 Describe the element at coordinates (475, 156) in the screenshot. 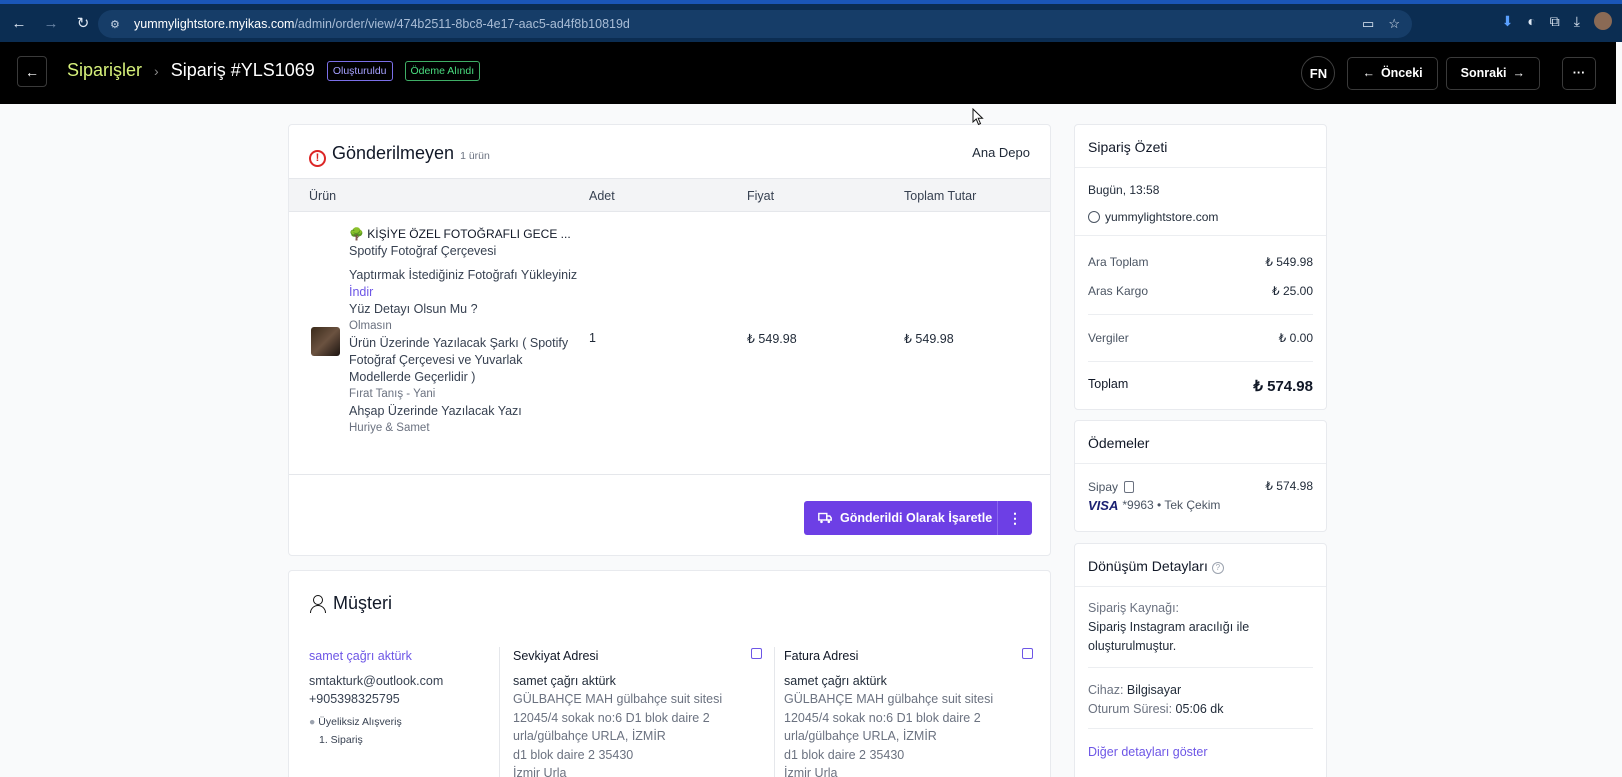

I see `unsent-count: 1 ürün` at that location.